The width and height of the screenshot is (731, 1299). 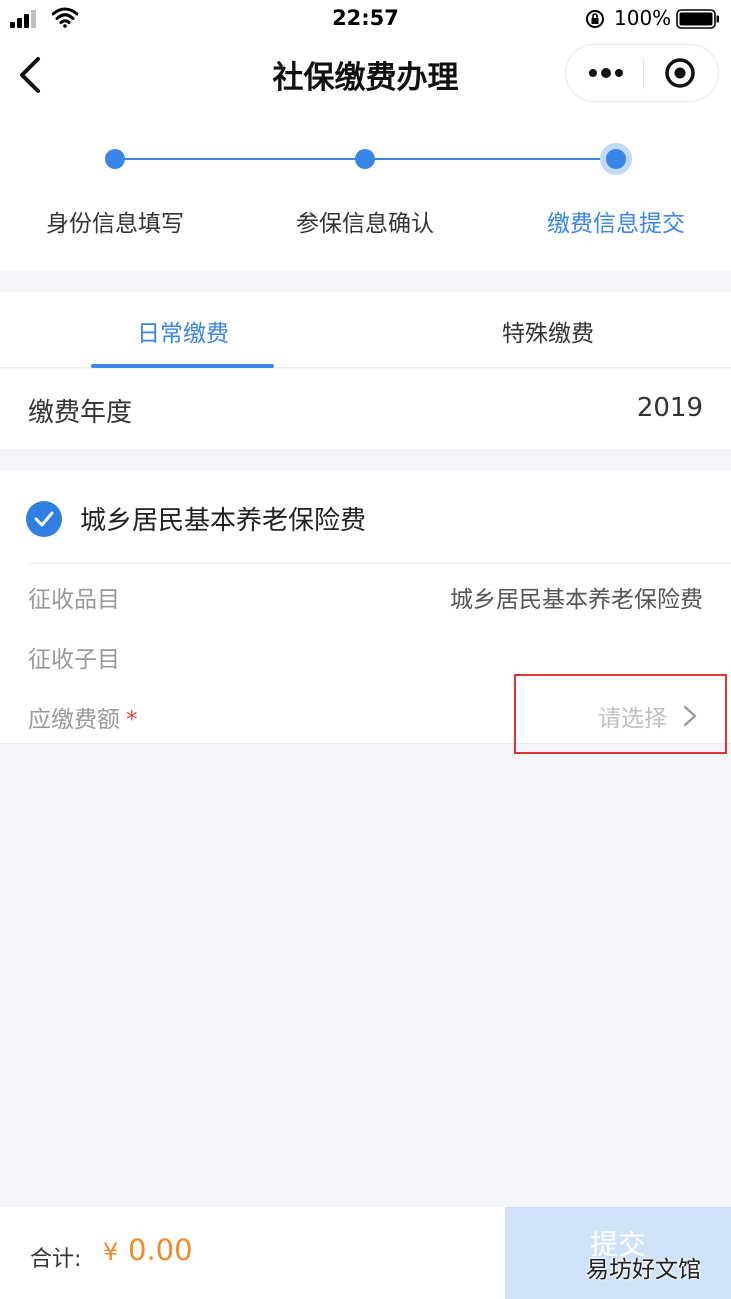 What do you see at coordinates (365, 224) in the screenshot?
I see `step-label: 参保信息确认` at bounding box center [365, 224].